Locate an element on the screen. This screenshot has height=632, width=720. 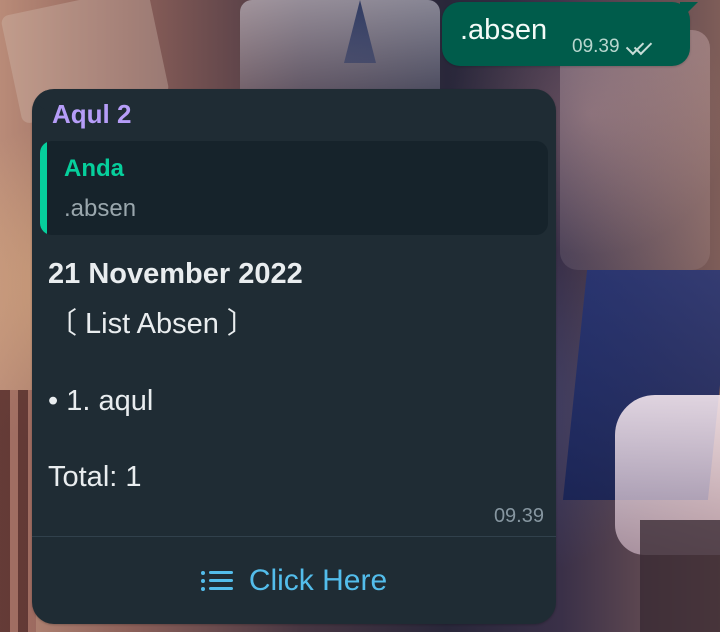
quoted-message-text: .absen is located at coordinates (100, 208).